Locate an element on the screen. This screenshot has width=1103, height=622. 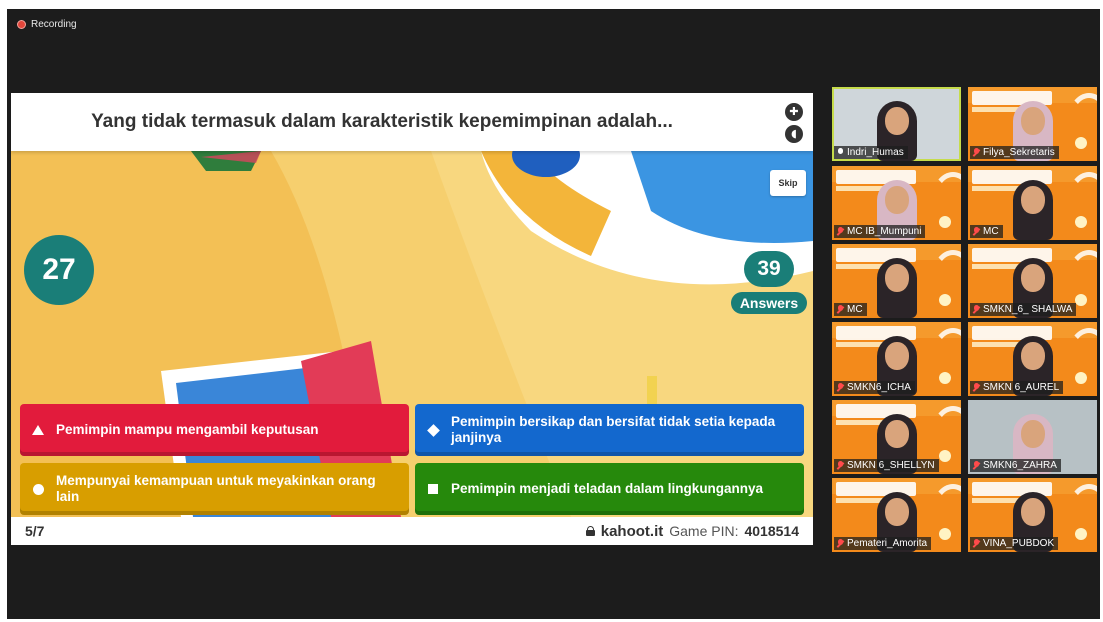
answers-label: Answers is located at coordinates (769, 303).